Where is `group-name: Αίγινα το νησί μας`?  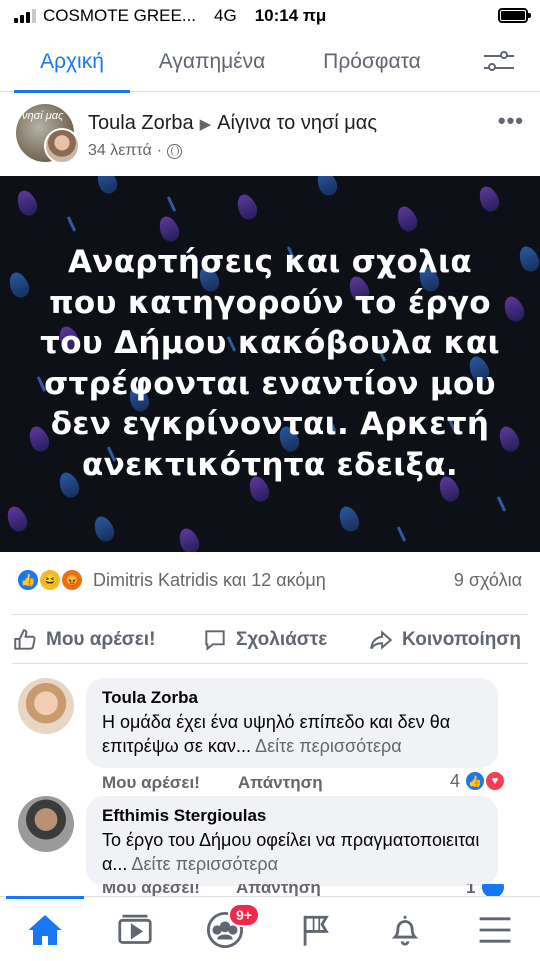
group-name: Αίγινα το νησί μας is located at coordinates (297, 123).